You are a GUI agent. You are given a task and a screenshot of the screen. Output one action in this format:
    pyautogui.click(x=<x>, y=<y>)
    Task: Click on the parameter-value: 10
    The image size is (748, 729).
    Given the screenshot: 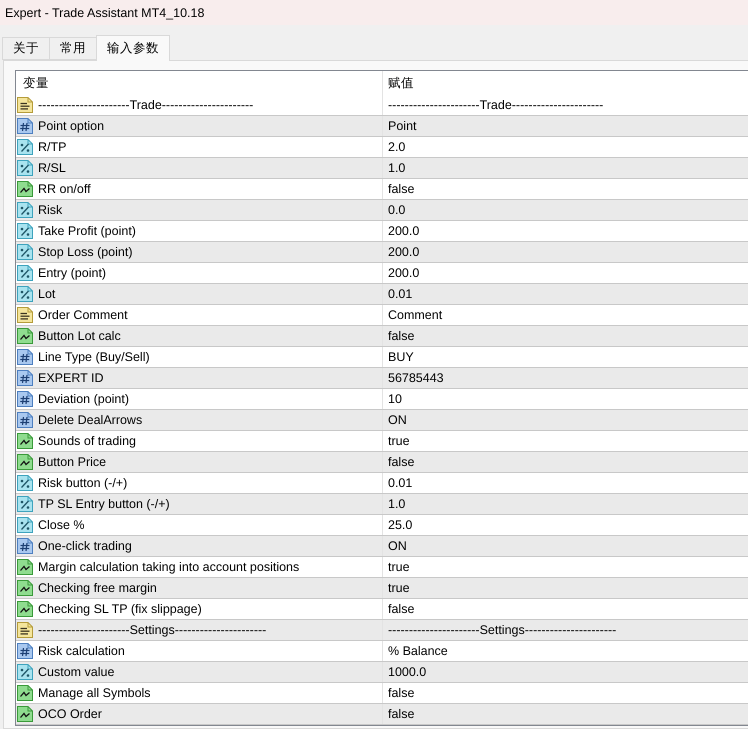 What is the action you would take?
    pyautogui.click(x=395, y=399)
    